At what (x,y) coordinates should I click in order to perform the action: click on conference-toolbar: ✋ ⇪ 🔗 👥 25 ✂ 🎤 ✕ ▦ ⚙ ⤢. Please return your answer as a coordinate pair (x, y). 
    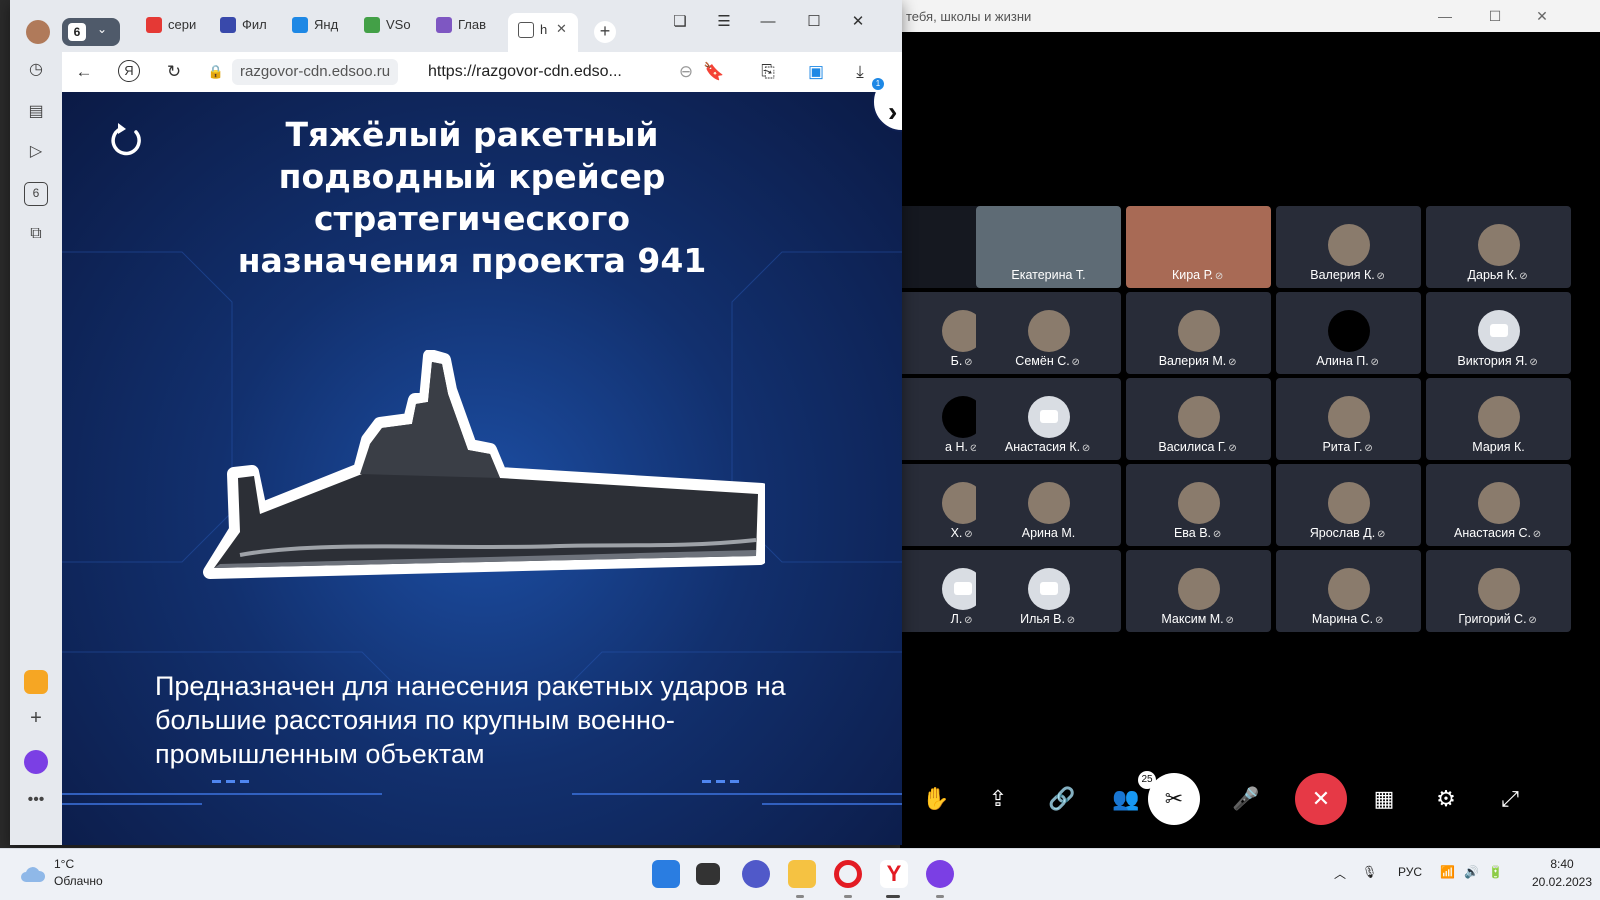
    Looking at the image, I should click on (1250, 800).